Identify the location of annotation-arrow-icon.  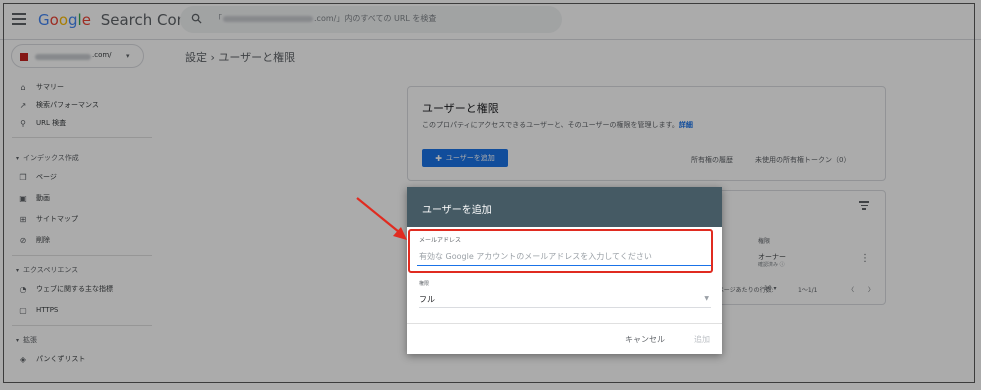
(381, 218).